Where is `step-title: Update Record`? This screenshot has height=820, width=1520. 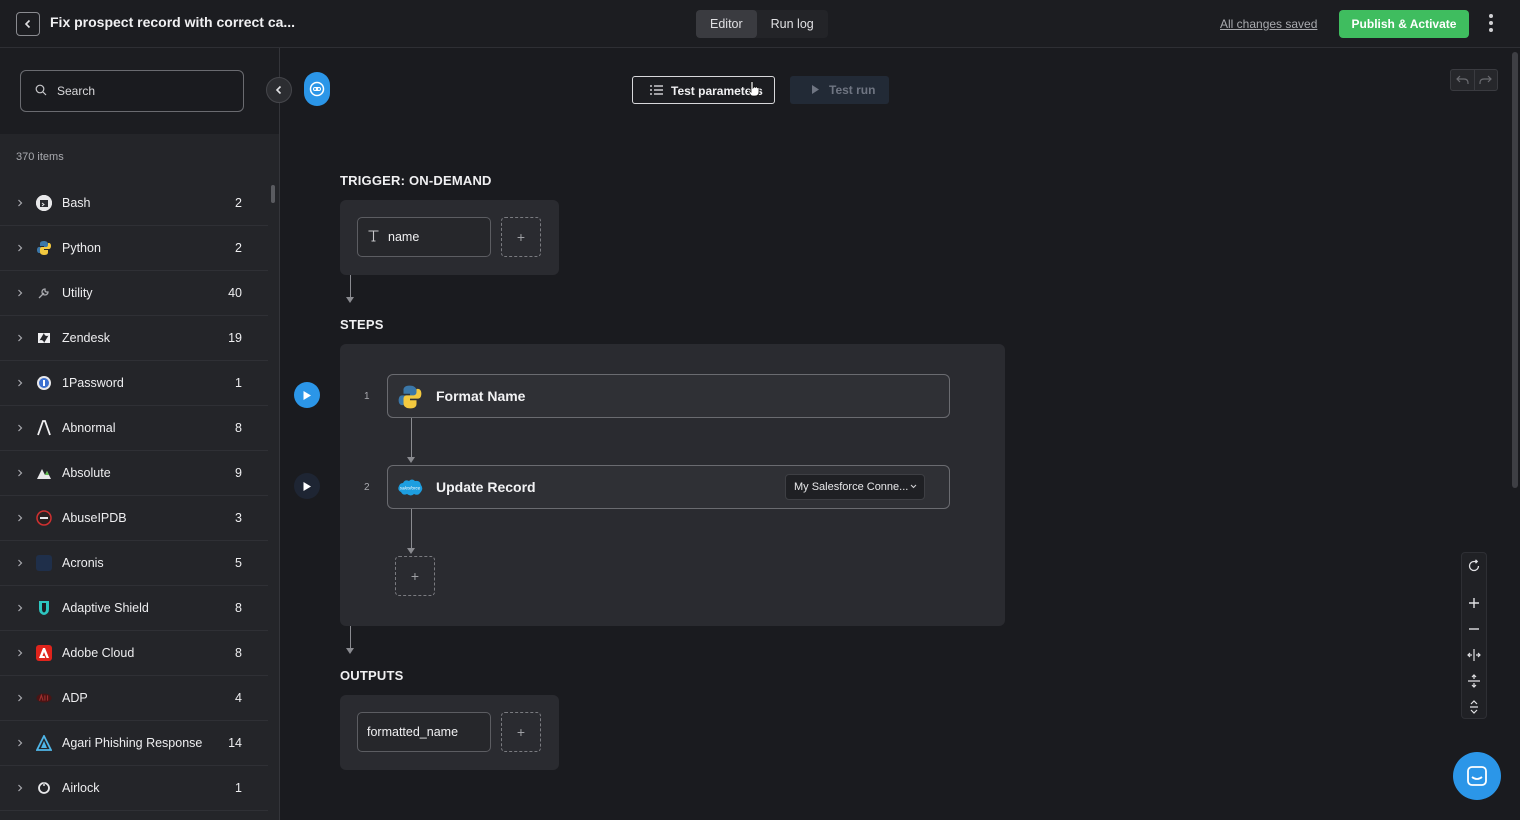 step-title: Update Record is located at coordinates (486, 487).